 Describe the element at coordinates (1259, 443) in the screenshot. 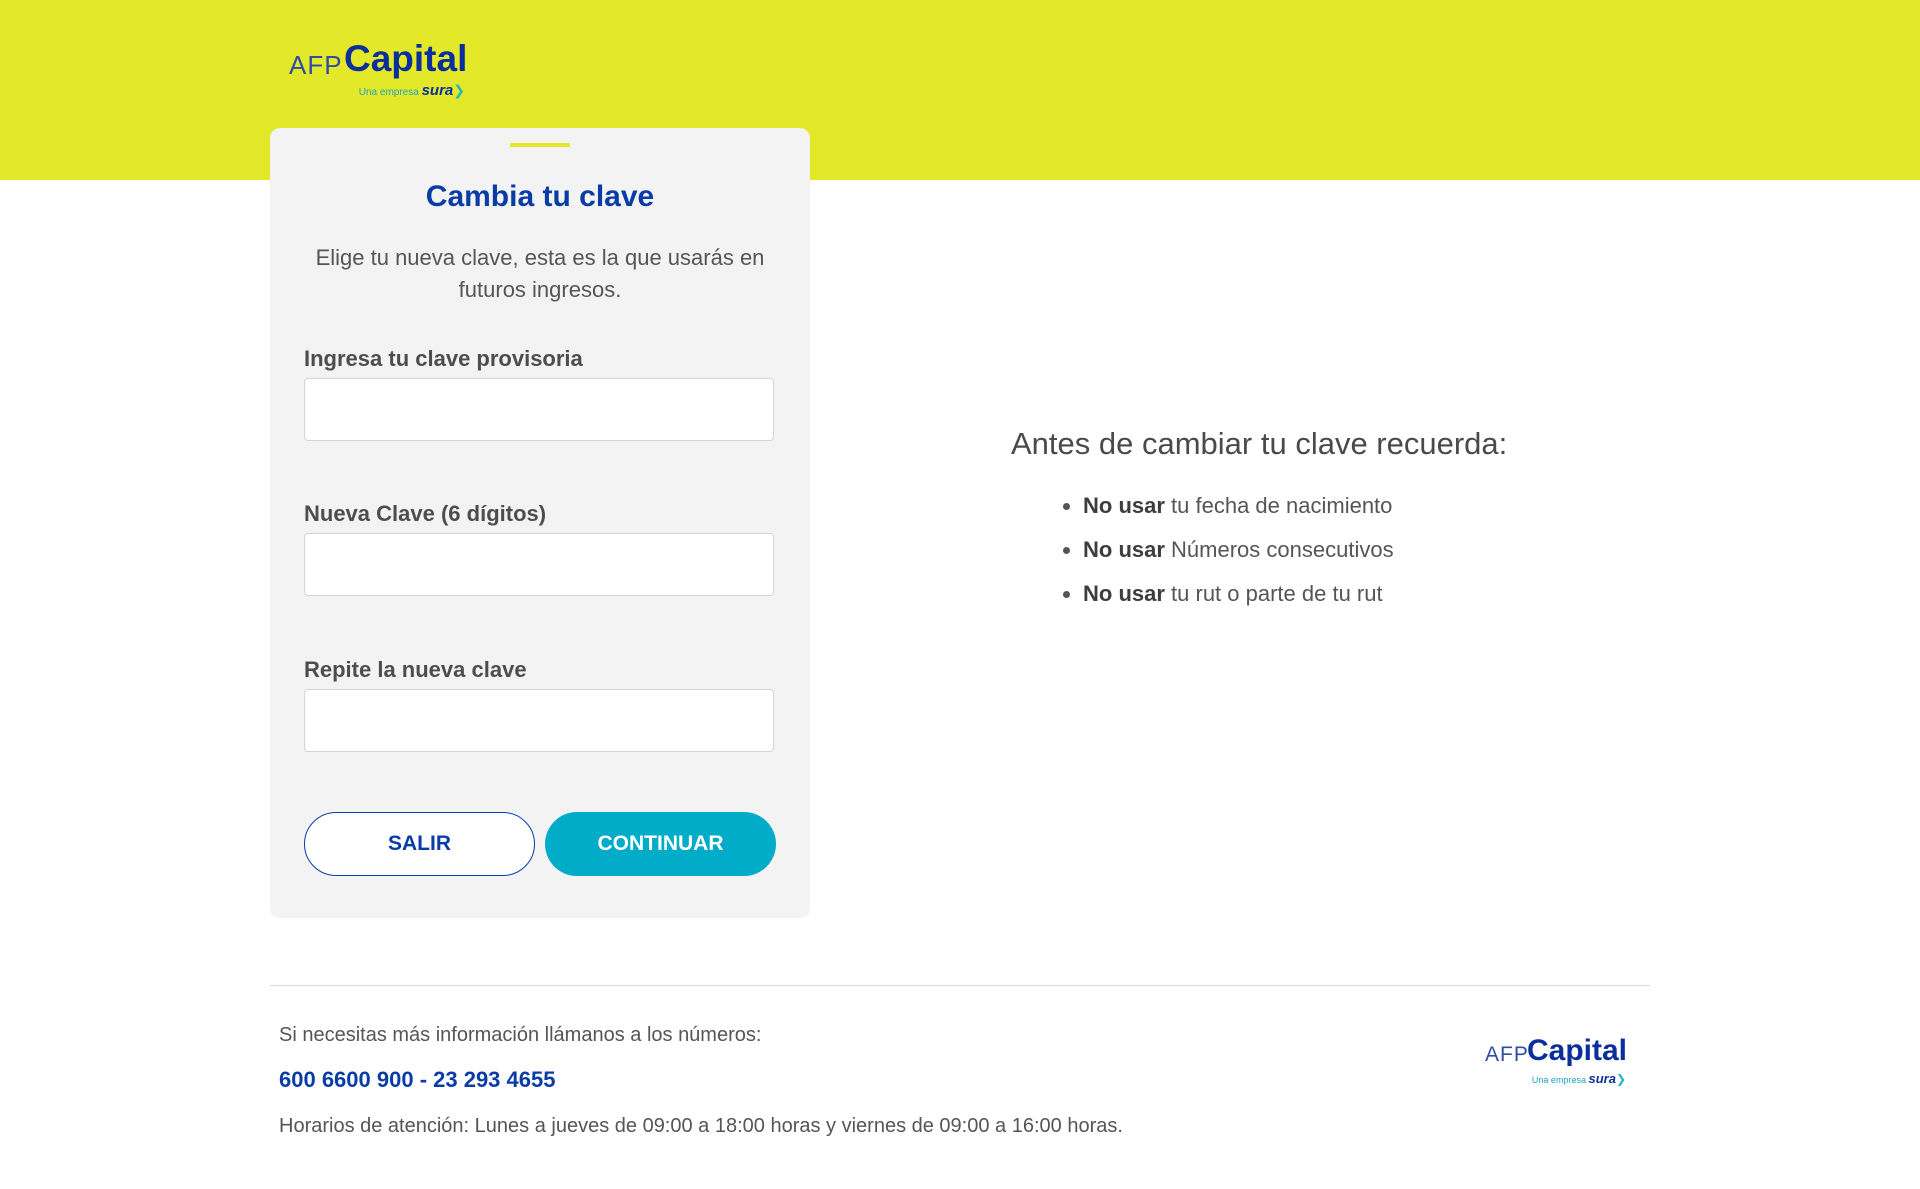

I see `tips-heading: Antes de cambiar tu clave recuerda:` at that location.